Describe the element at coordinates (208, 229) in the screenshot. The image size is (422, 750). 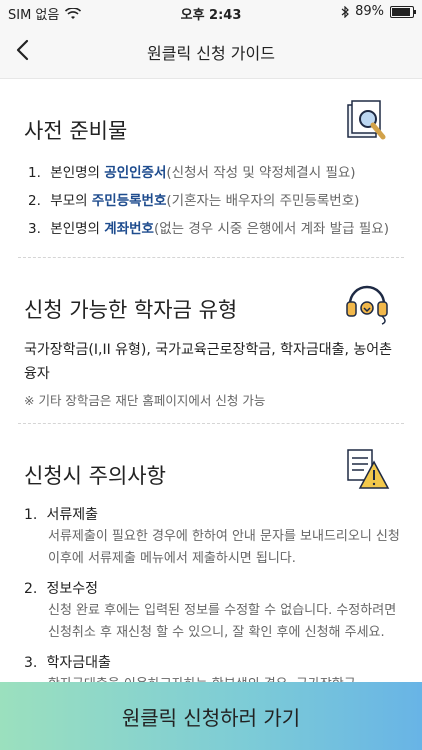
I see `prep-item-3: 3. 본인명의 계좌번호(없는 경우 시중 은행에서 계좌 발급 필요)` at that location.